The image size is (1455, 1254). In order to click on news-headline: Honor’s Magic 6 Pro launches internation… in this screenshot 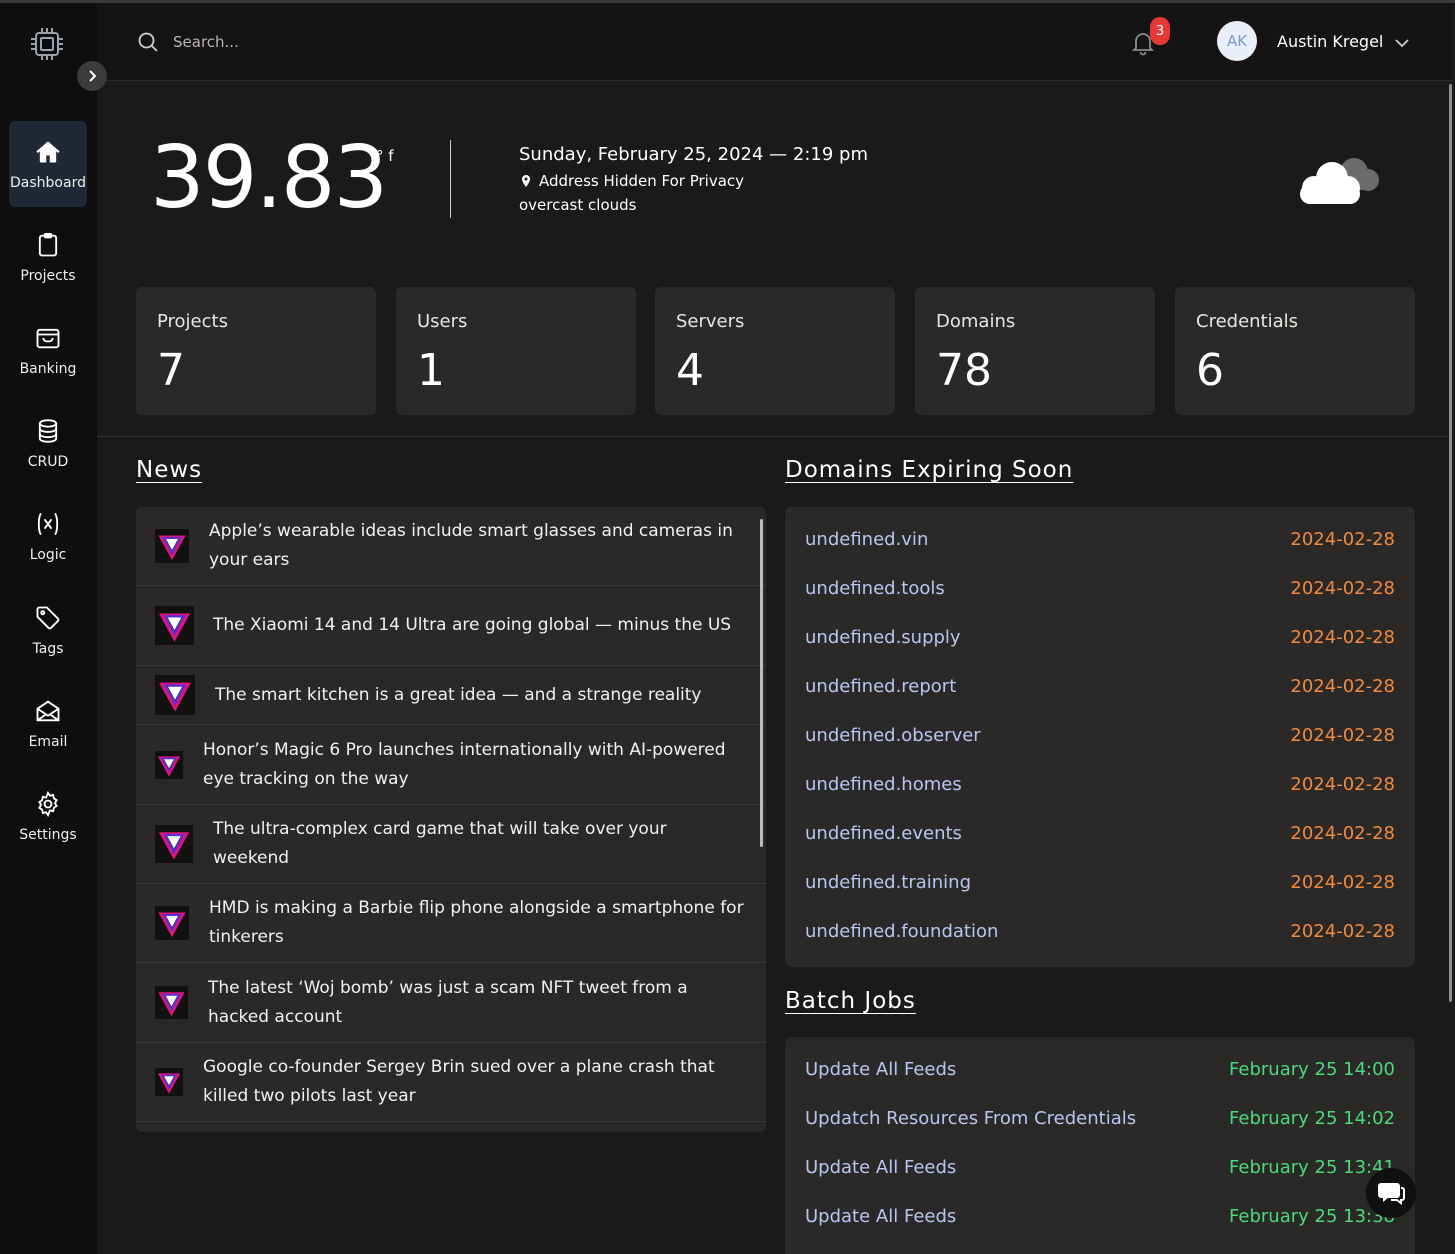, I will do `click(464, 764)`.